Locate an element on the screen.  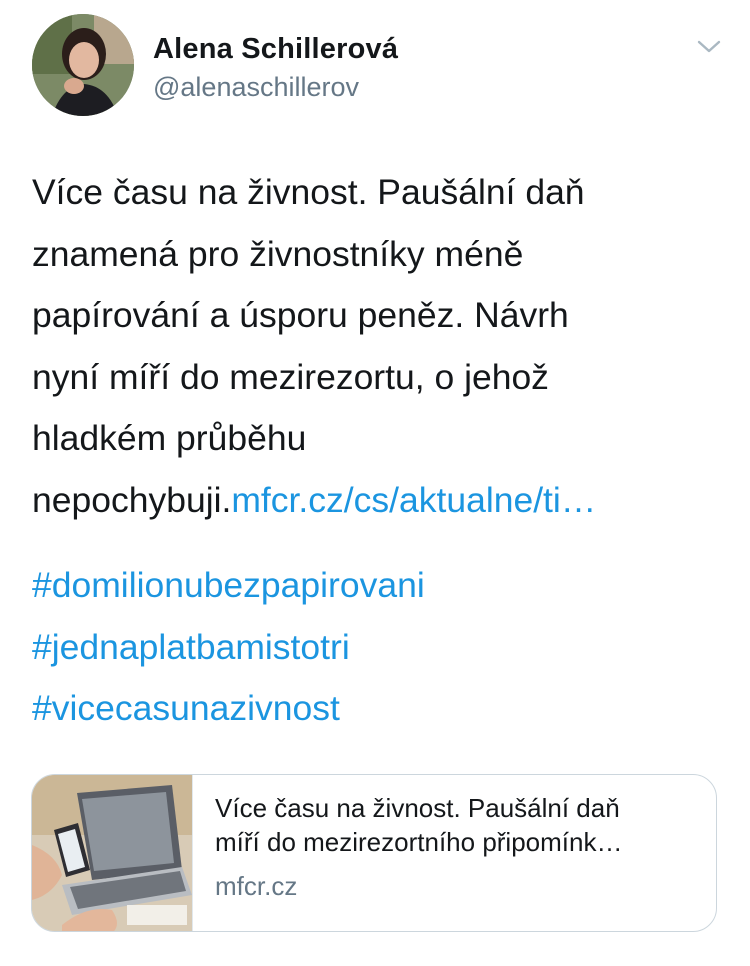
tweet-text-line: znamená pro živnostníky méně is located at coordinates (278, 253).